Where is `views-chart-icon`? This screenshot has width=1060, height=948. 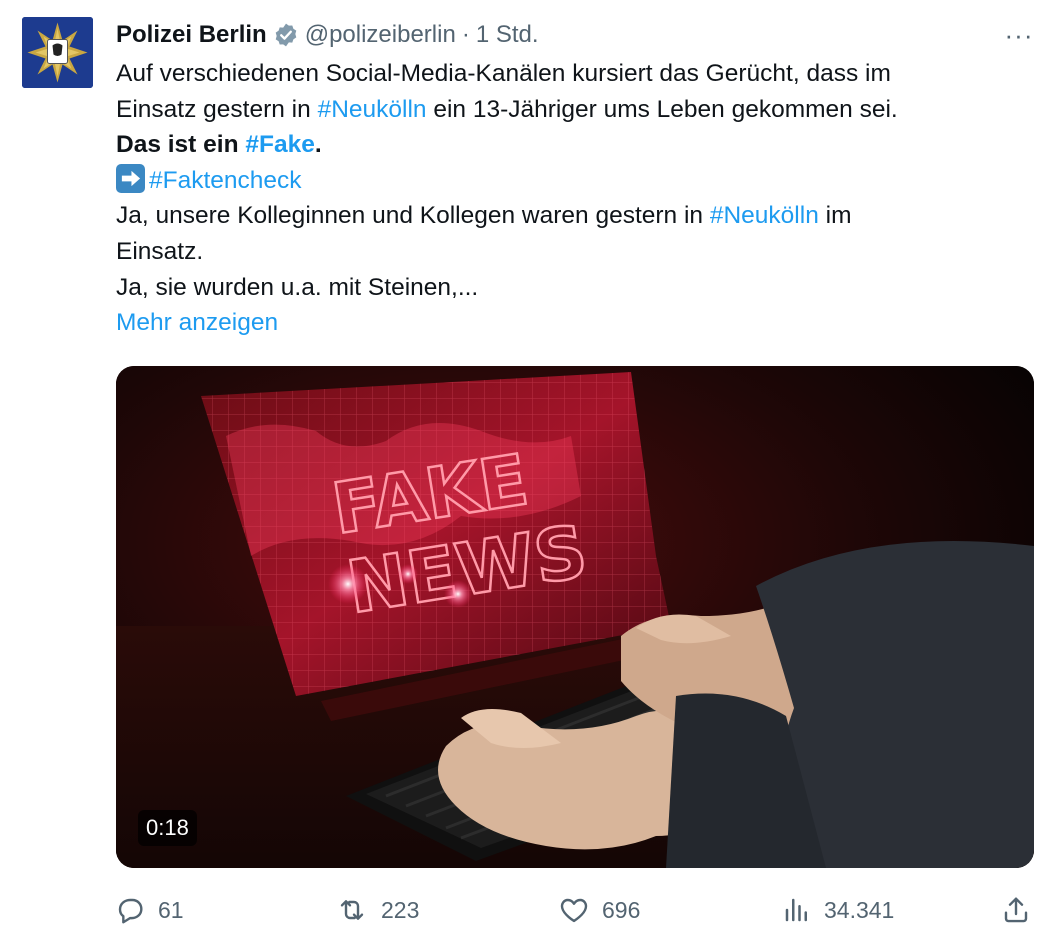 views-chart-icon is located at coordinates (796, 910).